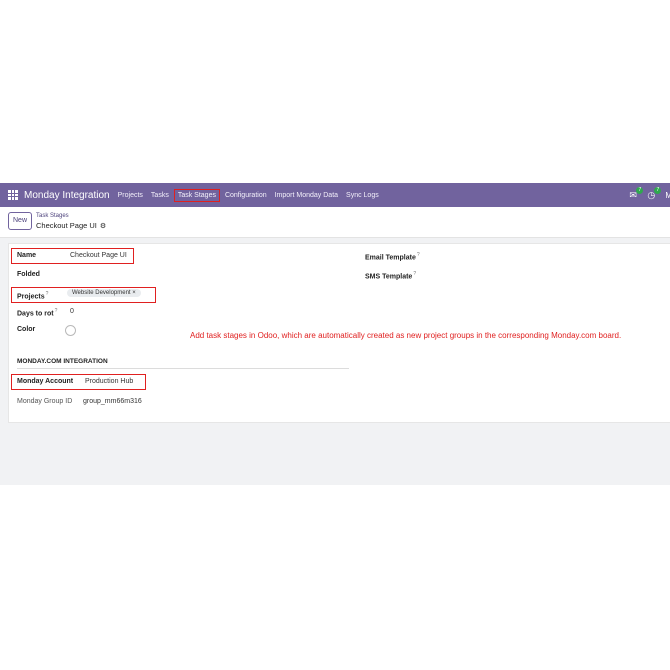  What do you see at coordinates (306, 195) in the screenshot?
I see `menu-import-monday-data: Import Monday Data` at bounding box center [306, 195].